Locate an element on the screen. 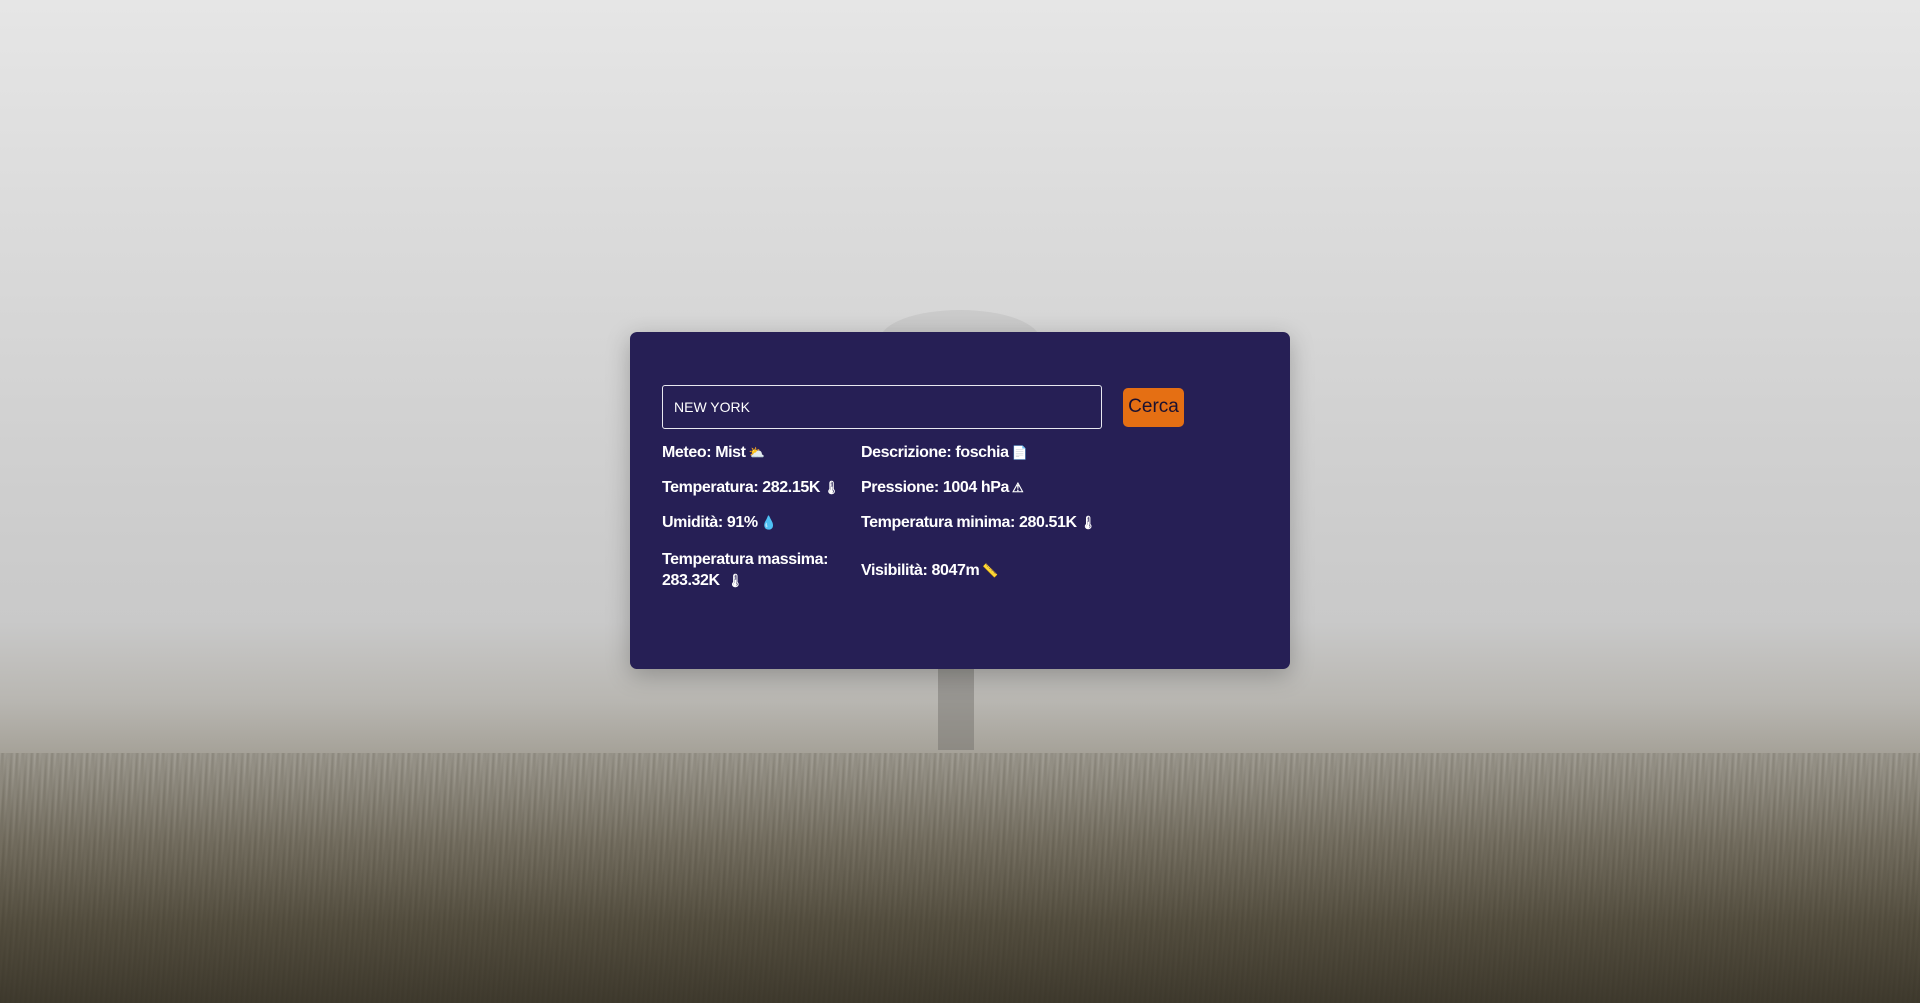  warning-icon: ⚠ is located at coordinates (1018, 487).